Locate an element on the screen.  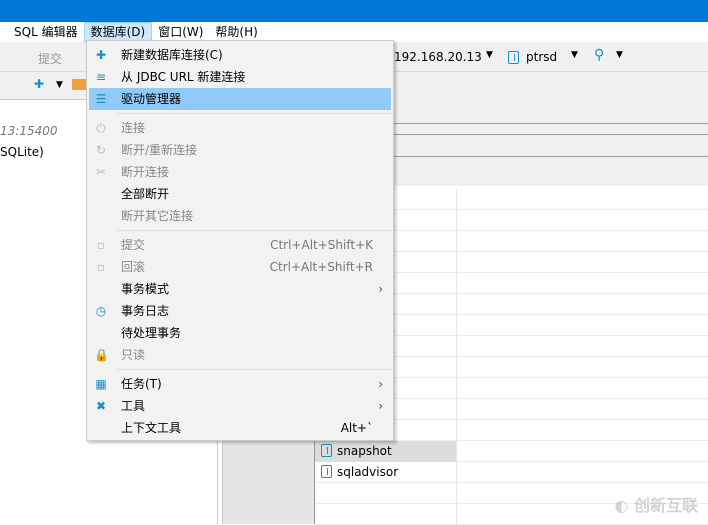
table-name-cell: sqladvisor is located at coordinates (386, 472).